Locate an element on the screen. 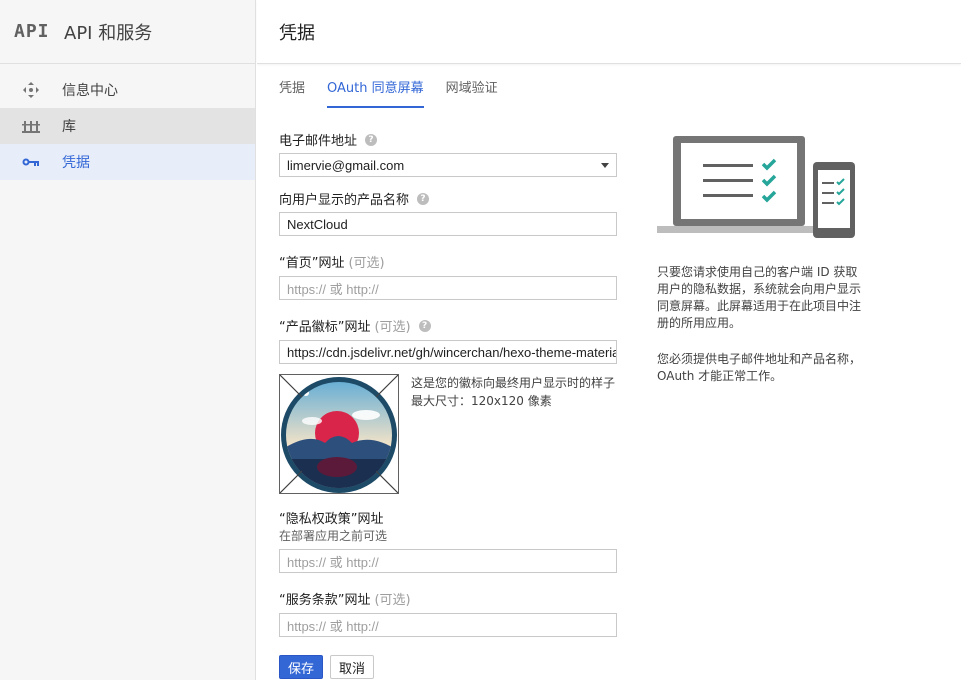 The width and height of the screenshot is (961, 680). logo-preview is located at coordinates (339, 434).